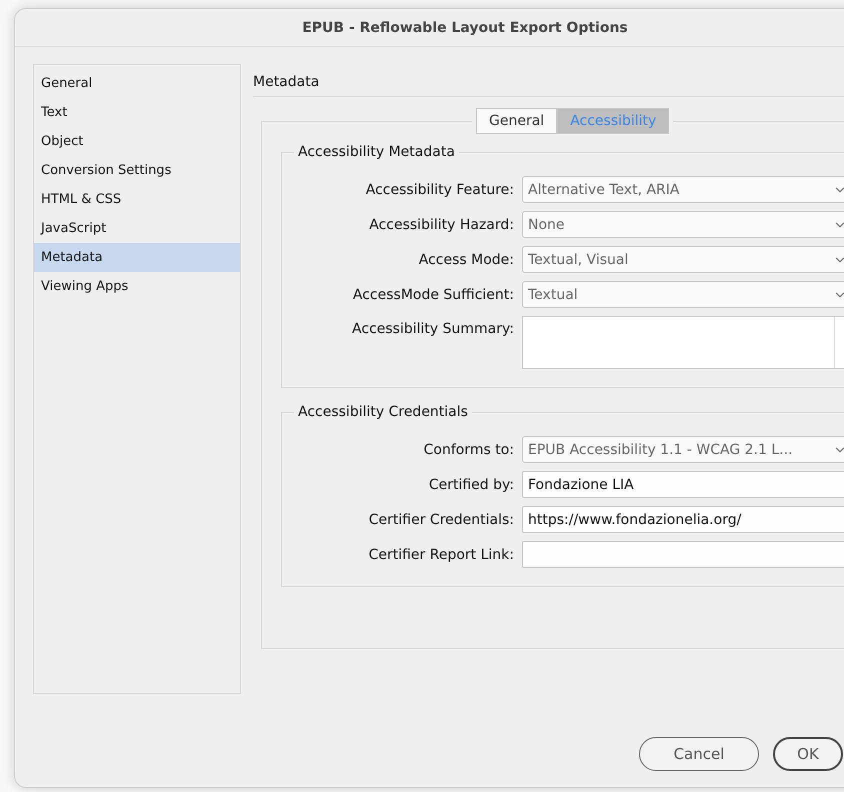 The height and width of the screenshot is (792, 844). Describe the element at coordinates (441, 520) in the screenshot. I see `field-label: Certifier Credentials:` at that location.